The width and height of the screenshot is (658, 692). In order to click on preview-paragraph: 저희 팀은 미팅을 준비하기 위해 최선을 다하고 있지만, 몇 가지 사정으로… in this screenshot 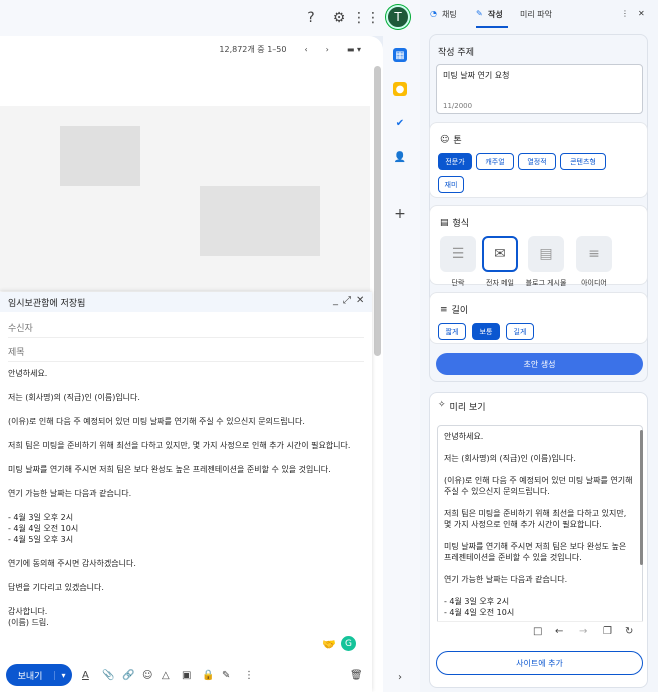, I will do `click(535, 519)`.